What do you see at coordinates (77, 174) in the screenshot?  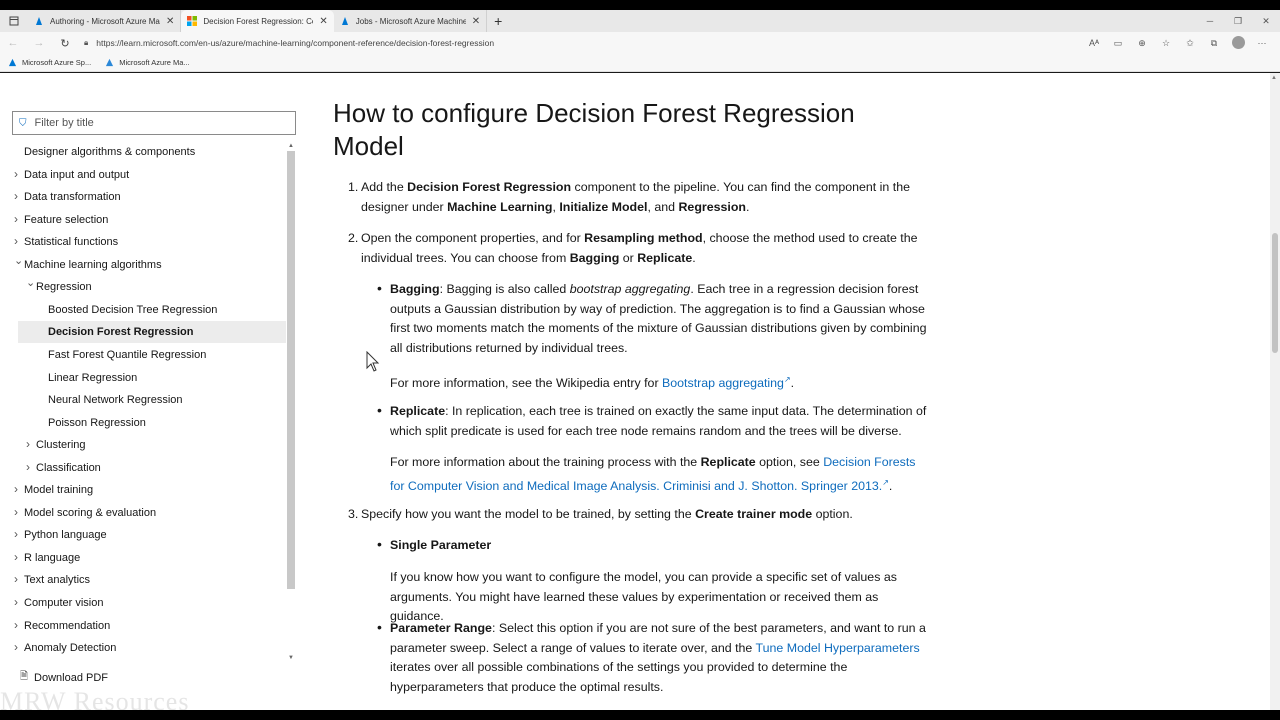 I see `toc-item-label: Data input and output` at bounding box center [77, 174].